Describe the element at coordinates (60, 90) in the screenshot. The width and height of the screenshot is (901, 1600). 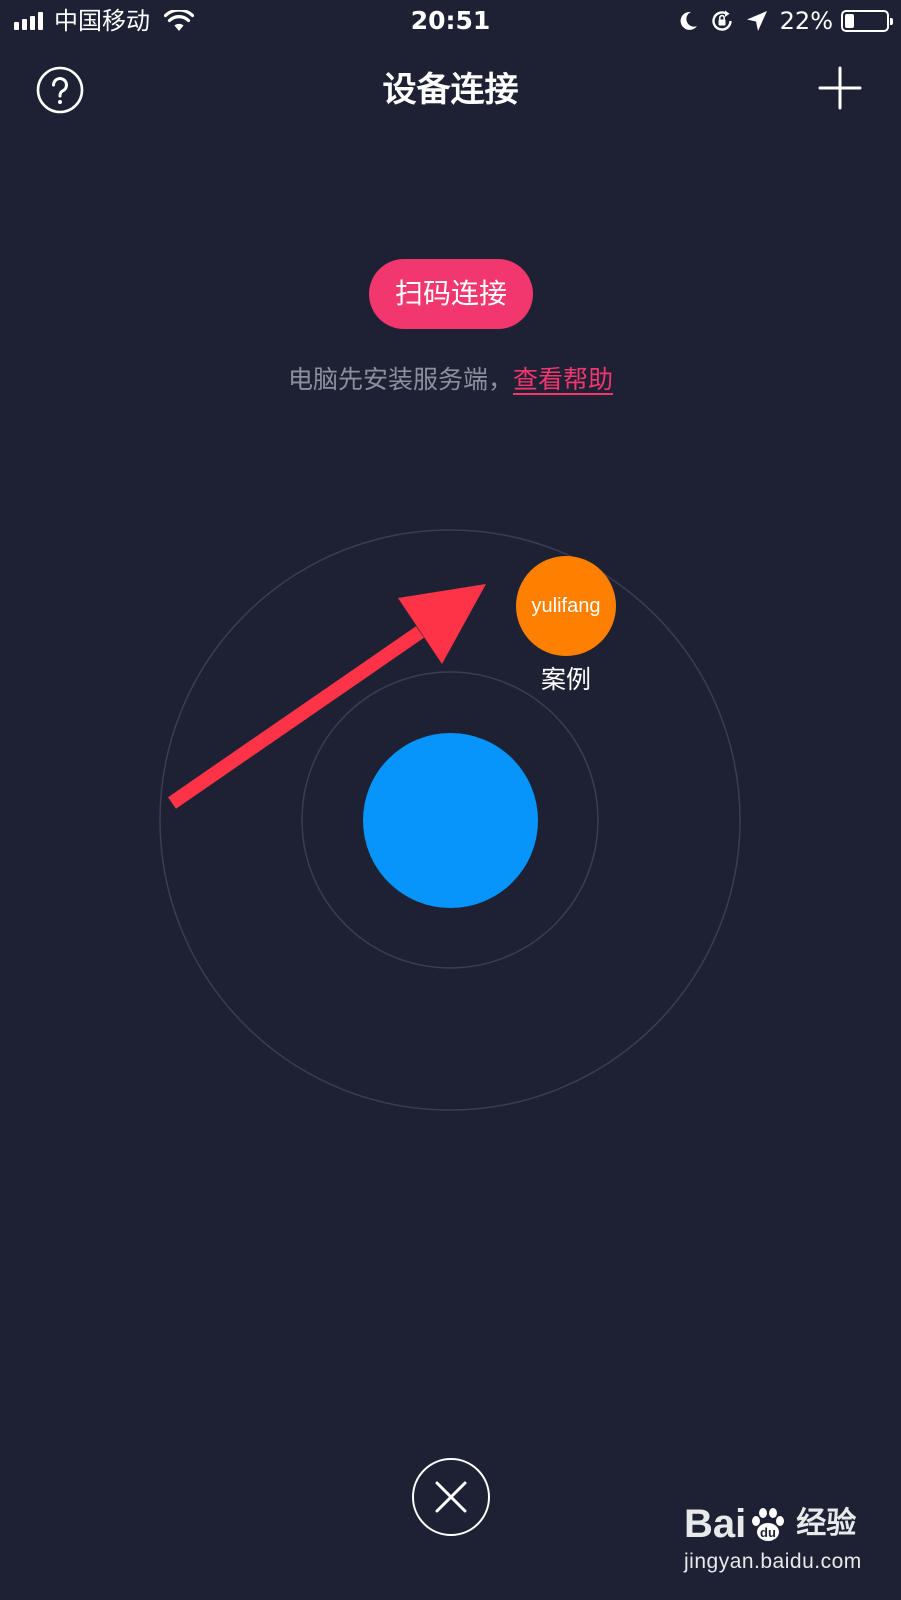
I see `help-icon` at that location.